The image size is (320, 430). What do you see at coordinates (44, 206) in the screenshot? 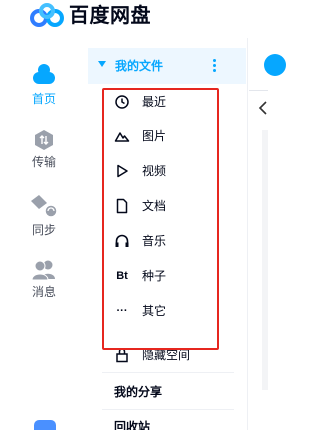
I see `sync-icon` at bounding box center [44, 206].